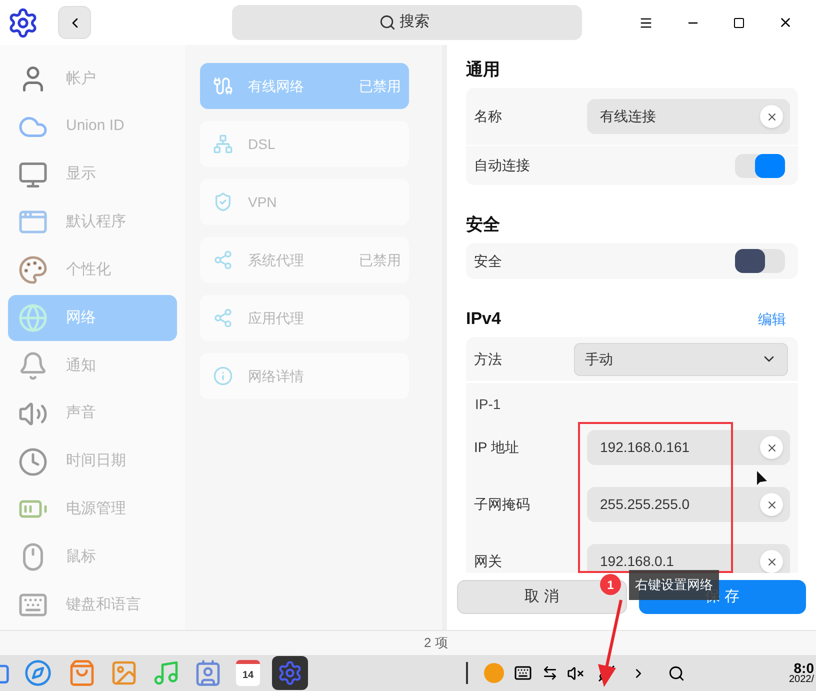 This screenshot has height=691, width=816. I want to click on gear-logo-icon, so click(23, 22).